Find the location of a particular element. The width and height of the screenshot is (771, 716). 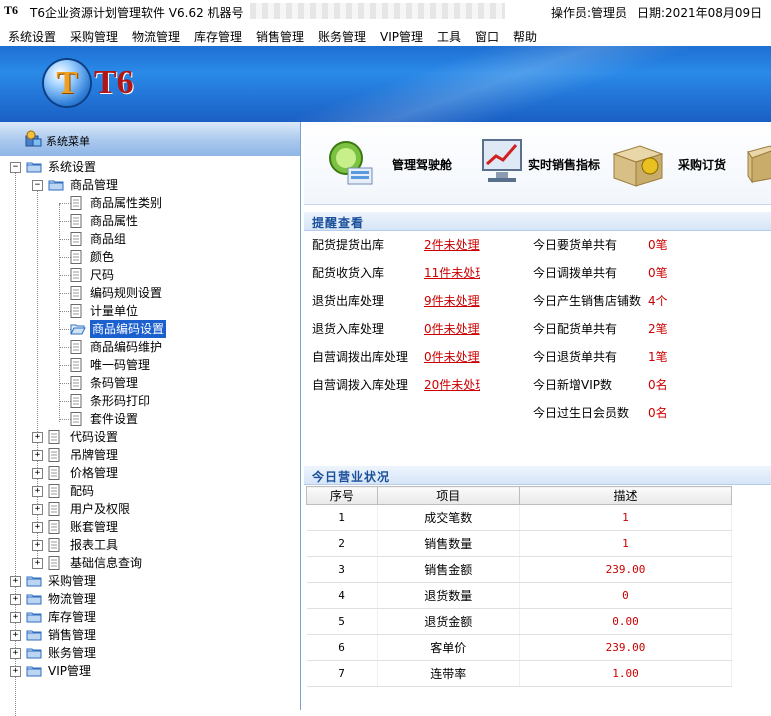

tree-item: 唯一码管理 is located at coordinates (150, 365).